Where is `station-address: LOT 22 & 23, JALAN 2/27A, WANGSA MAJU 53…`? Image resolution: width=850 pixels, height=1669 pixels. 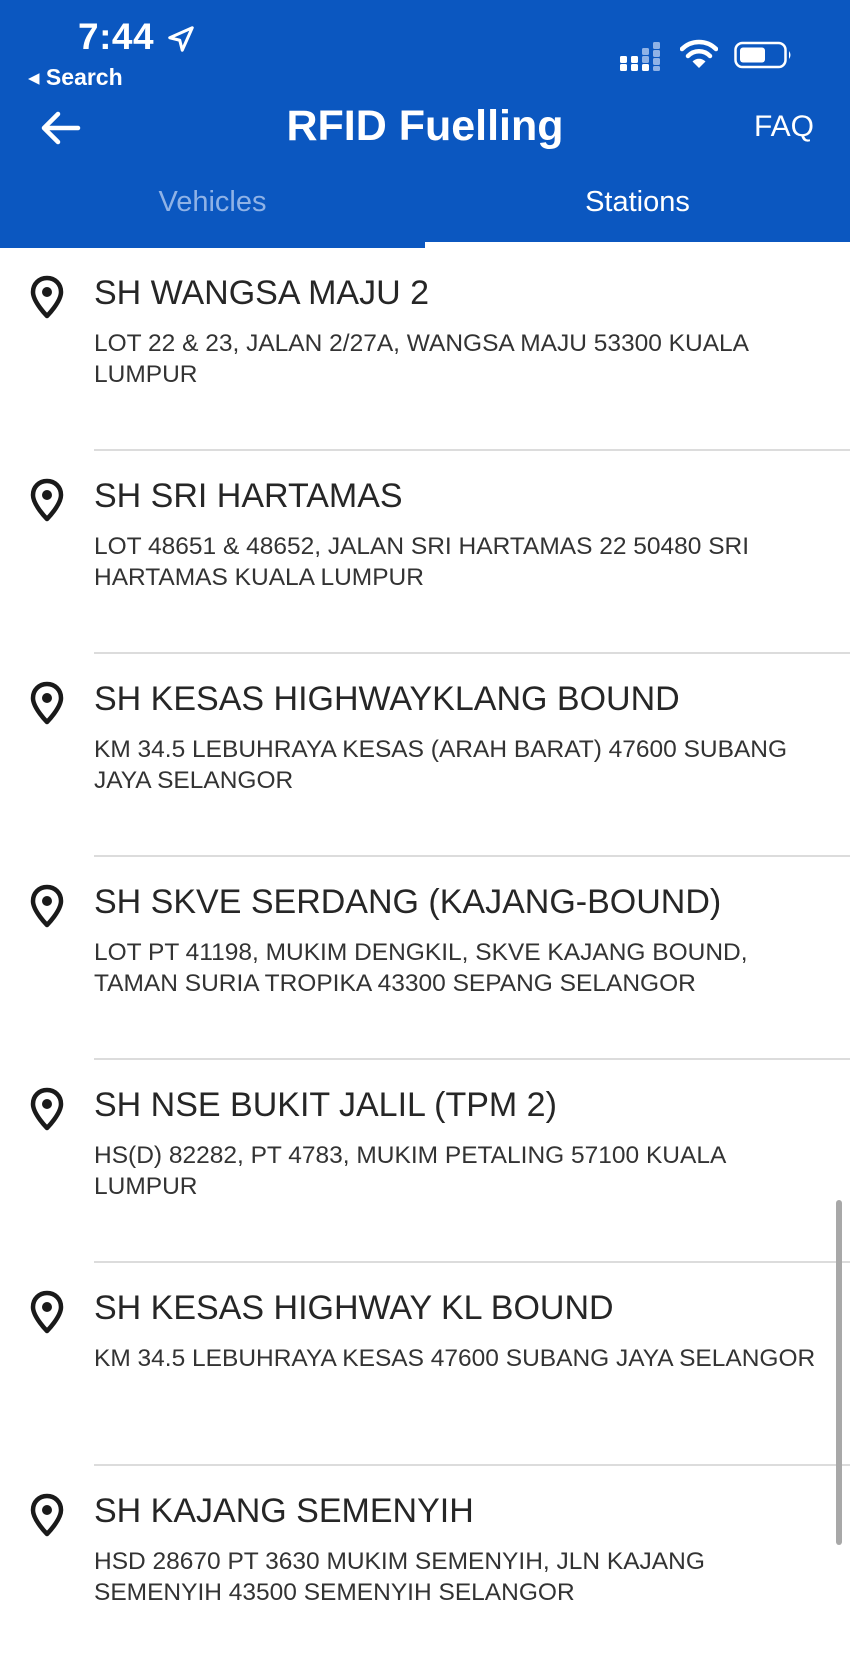
station-address: LOT 22 & 23, JALAN 2/27A, WANGSA MAJU 53… is located at coordinates (421, 359).